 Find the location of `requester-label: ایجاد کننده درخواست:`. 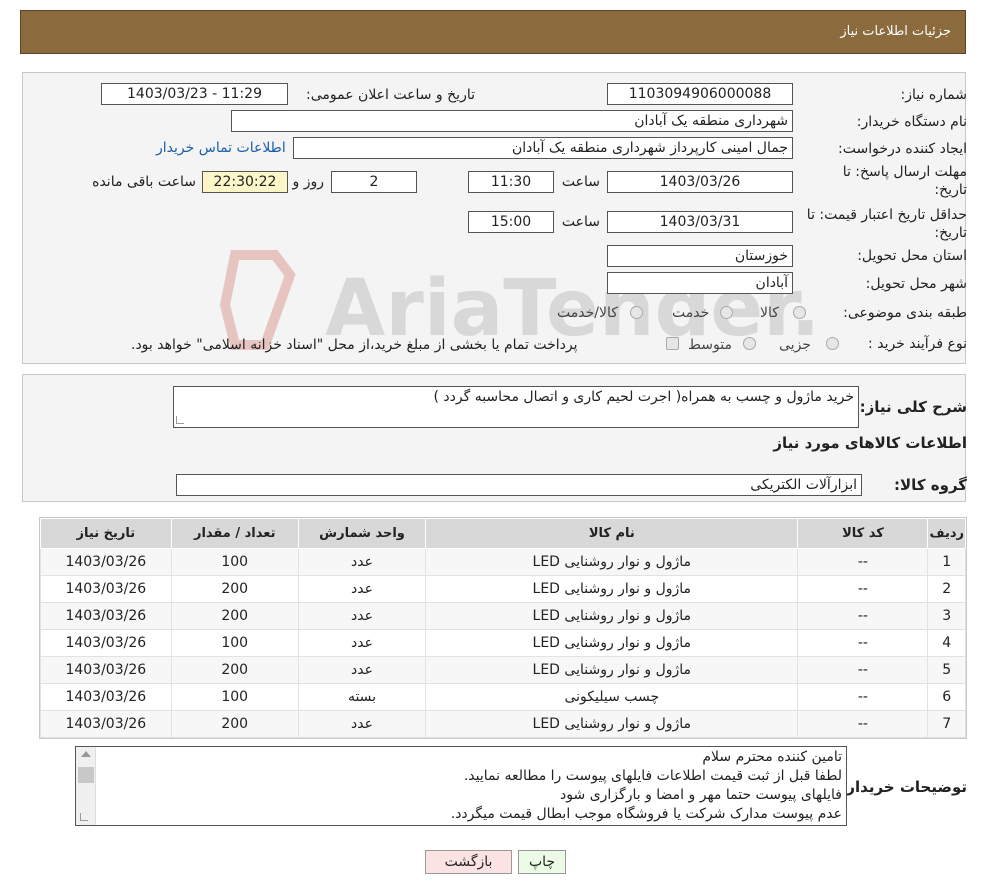

requester-label: ایجاد کننده درخواست: is located at coordinates (902, 149).